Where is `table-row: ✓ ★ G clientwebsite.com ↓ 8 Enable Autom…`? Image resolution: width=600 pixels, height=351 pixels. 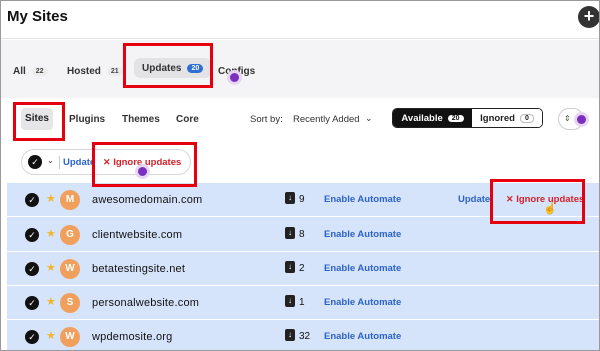
table-row: ✓ ★ G clientwebsite.com ↓ 8 Enable Autom… is located at coordinates (303, 235).